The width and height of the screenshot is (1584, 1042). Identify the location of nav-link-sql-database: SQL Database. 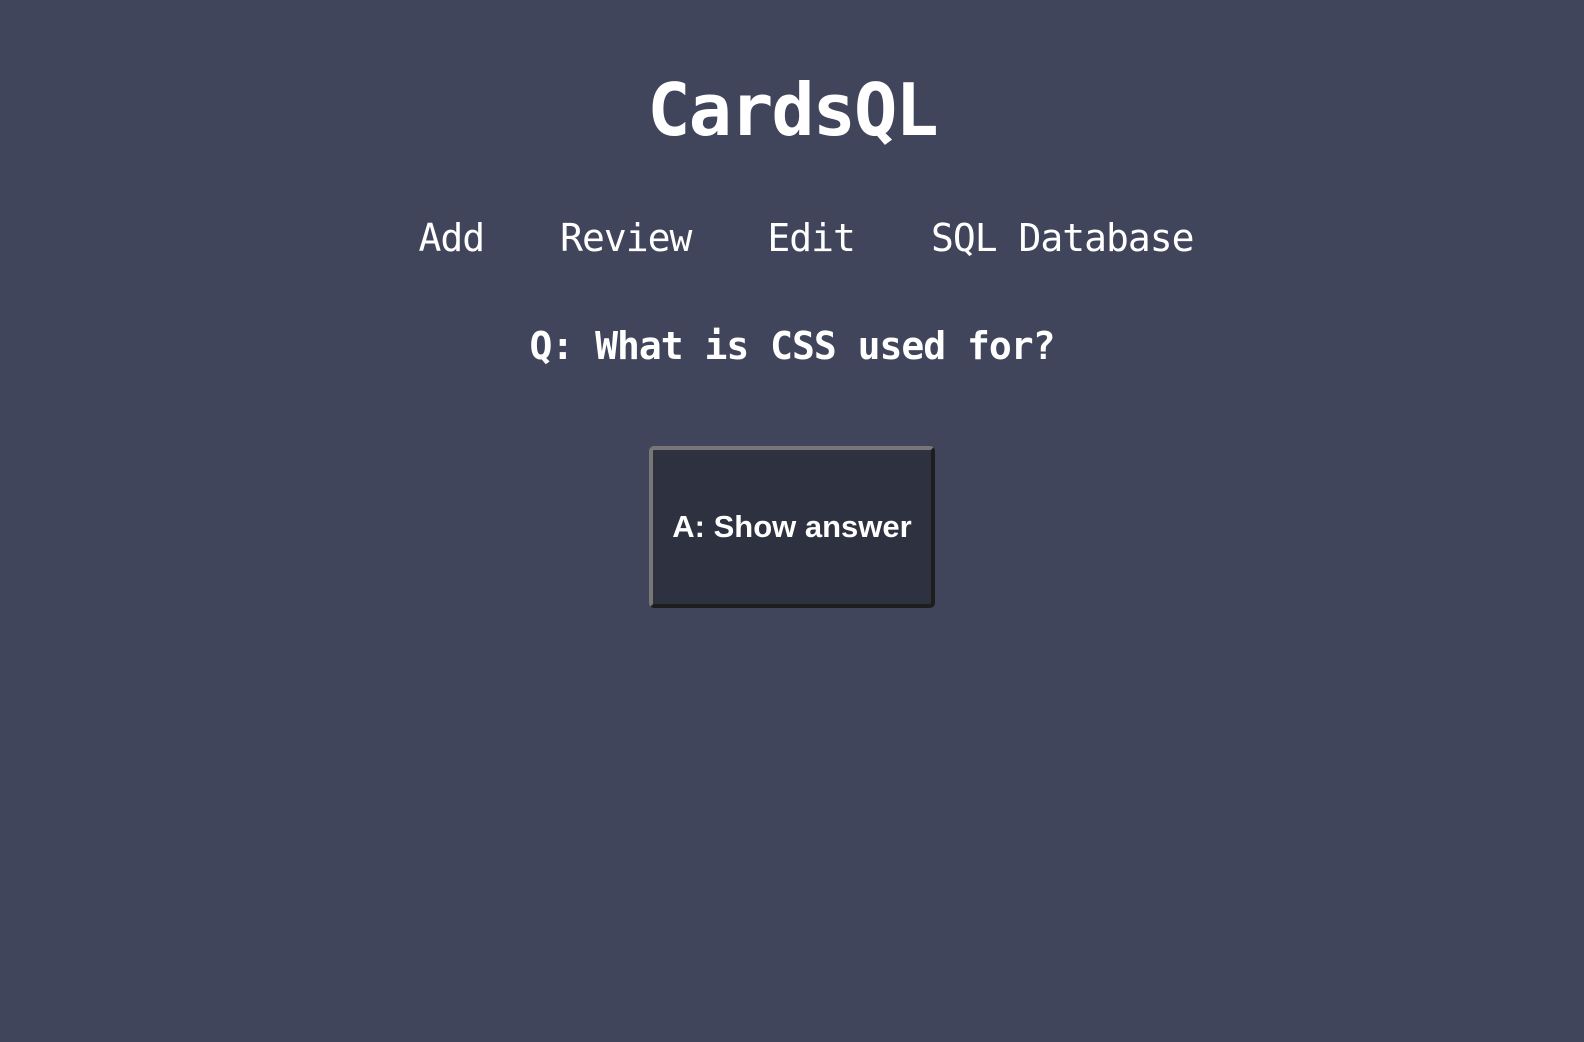
(1063, 238).